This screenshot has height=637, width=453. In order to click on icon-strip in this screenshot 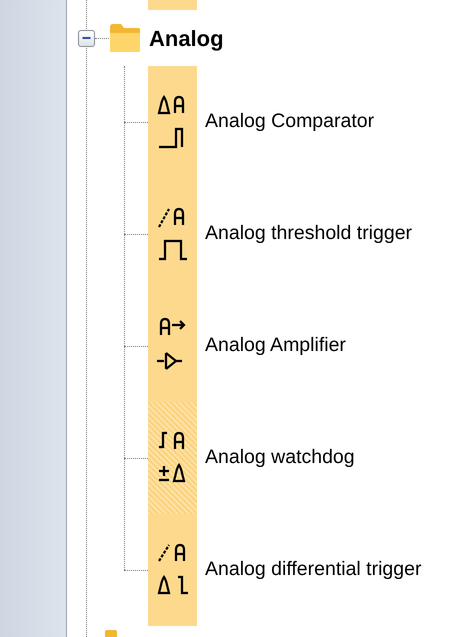, I will do `click(172, 5)`.